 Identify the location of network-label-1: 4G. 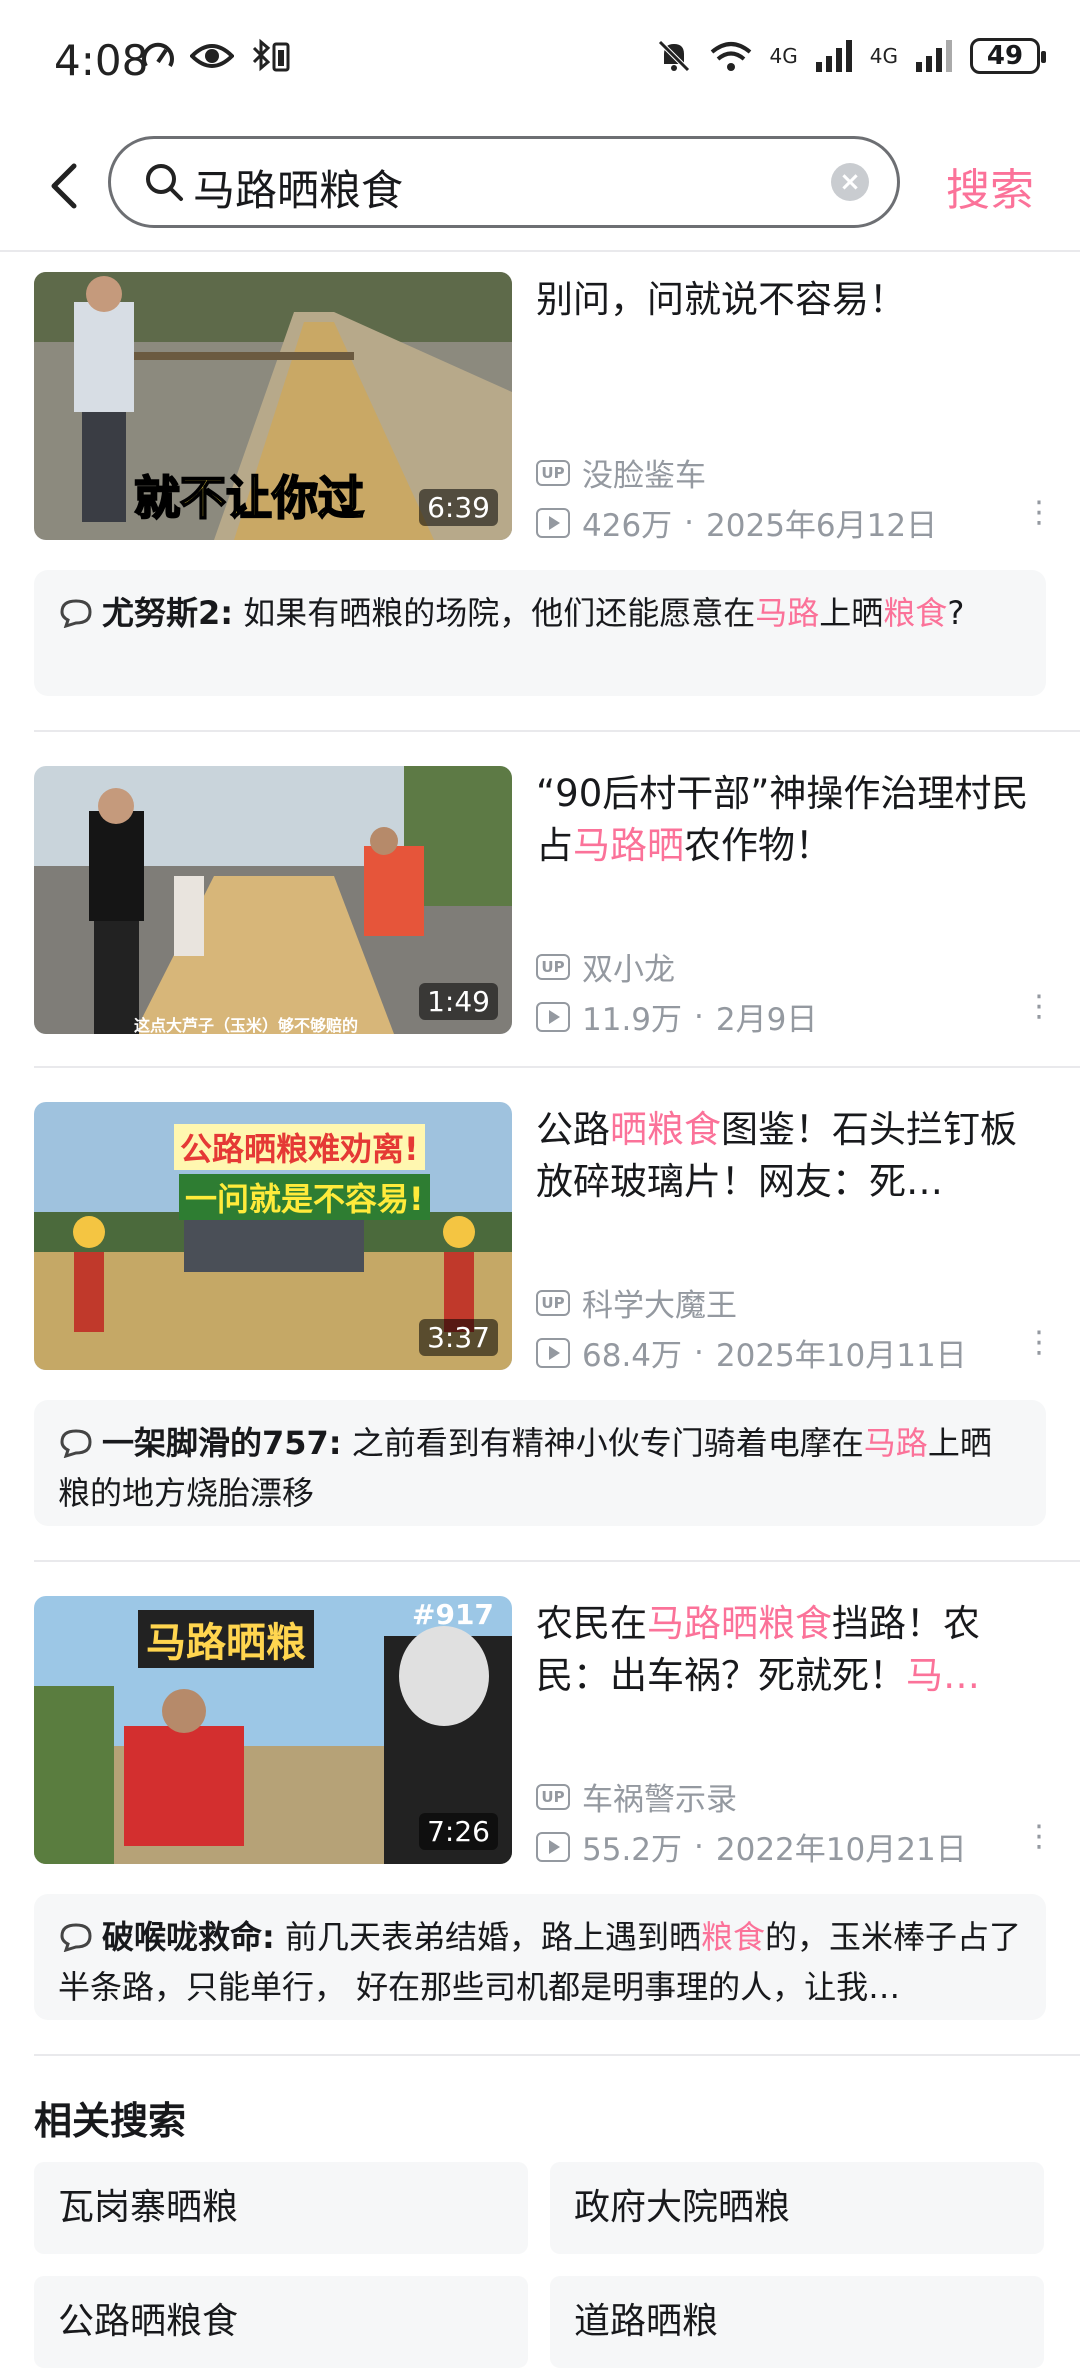
(783, 56).